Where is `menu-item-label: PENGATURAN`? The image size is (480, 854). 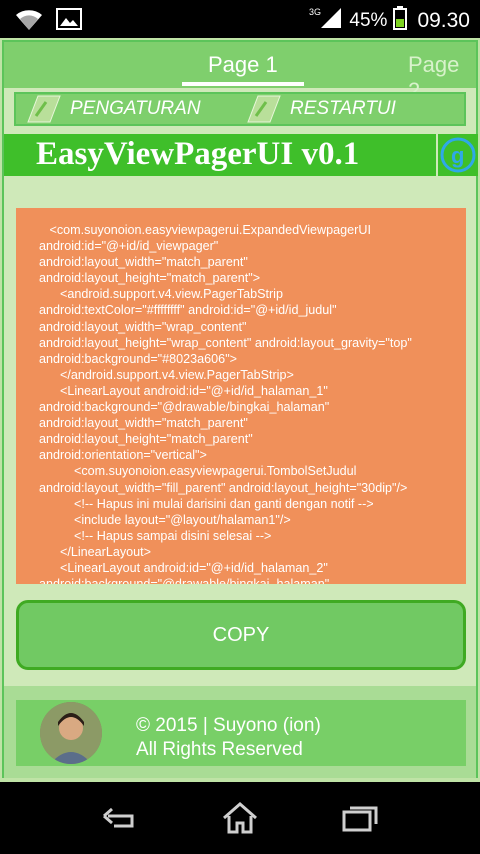 menu-item-label: PENGATURAN is located at coordinates (135, 108).